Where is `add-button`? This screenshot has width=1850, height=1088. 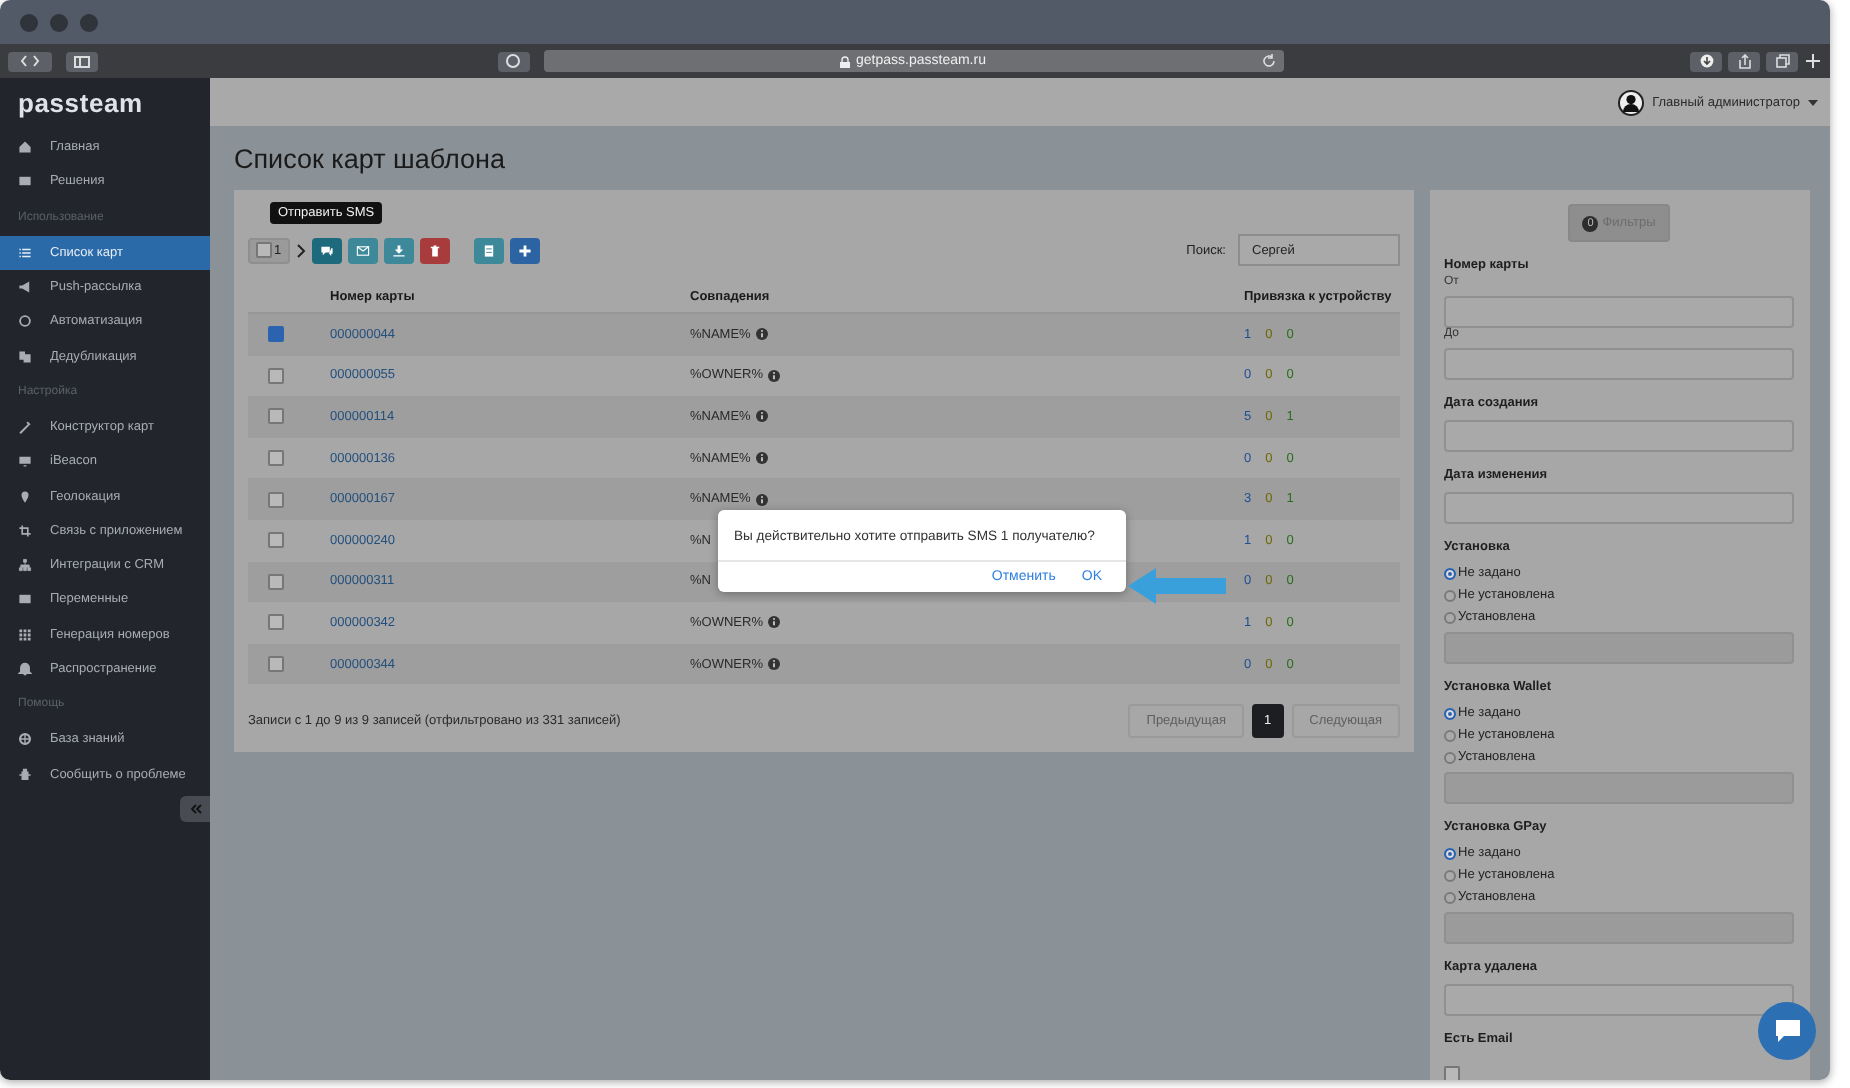
add-button is located at coordinates (524, 250).